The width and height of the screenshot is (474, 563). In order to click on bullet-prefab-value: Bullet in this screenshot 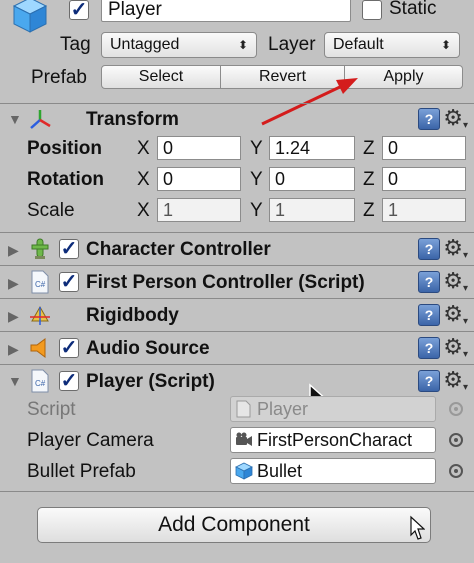, I will do `click(280, 471)`.